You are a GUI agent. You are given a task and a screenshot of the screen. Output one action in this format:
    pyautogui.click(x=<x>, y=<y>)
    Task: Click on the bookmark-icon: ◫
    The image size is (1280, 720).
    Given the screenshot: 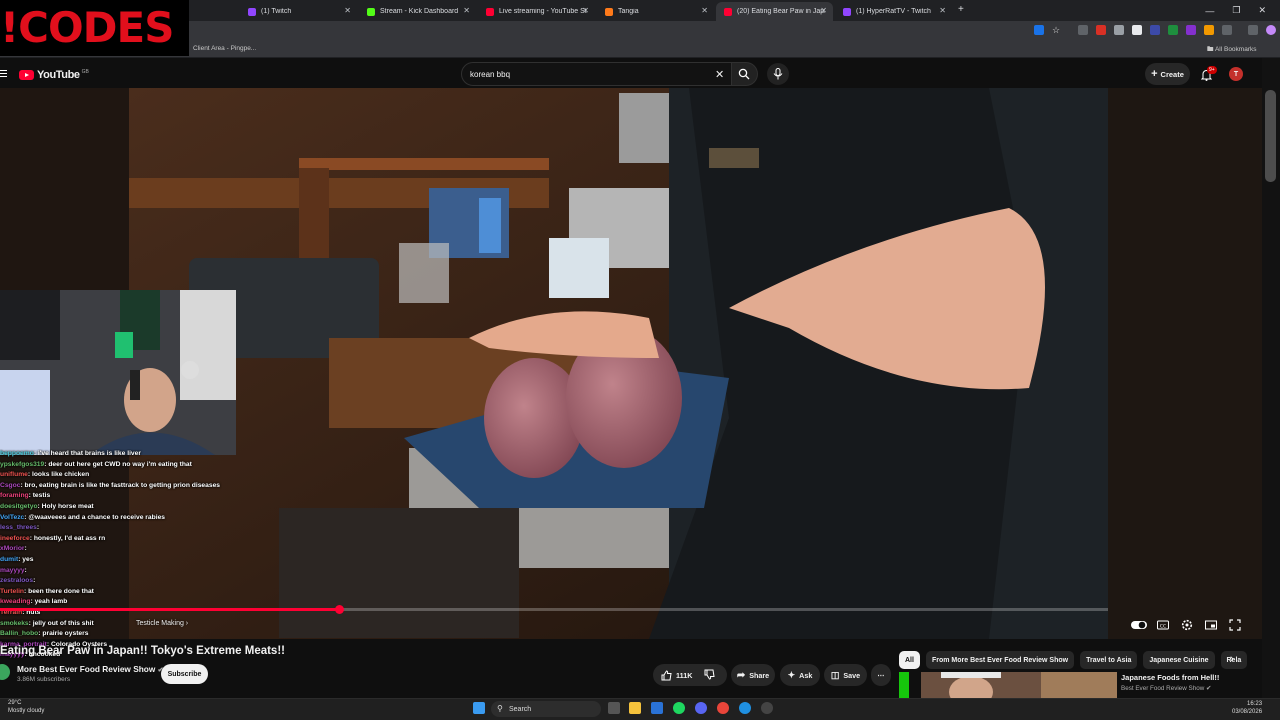 What is the action you would take?
    pyautogui.click(x=835, y=674)
    